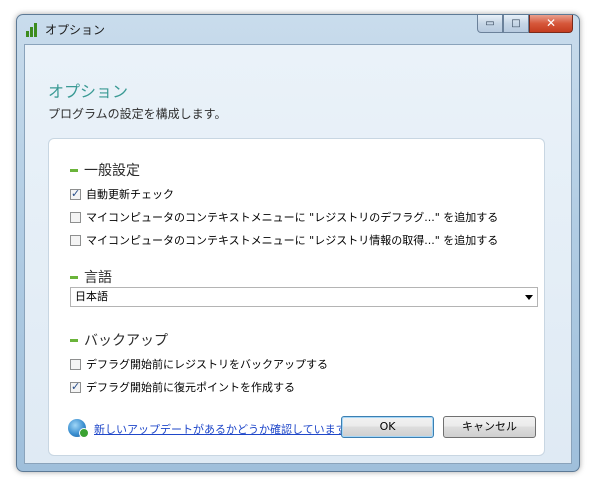 Image resolution: width=599 pixels, height=485 pixels. I want to click on context-menu-info-checkbox, so click(75, 240).